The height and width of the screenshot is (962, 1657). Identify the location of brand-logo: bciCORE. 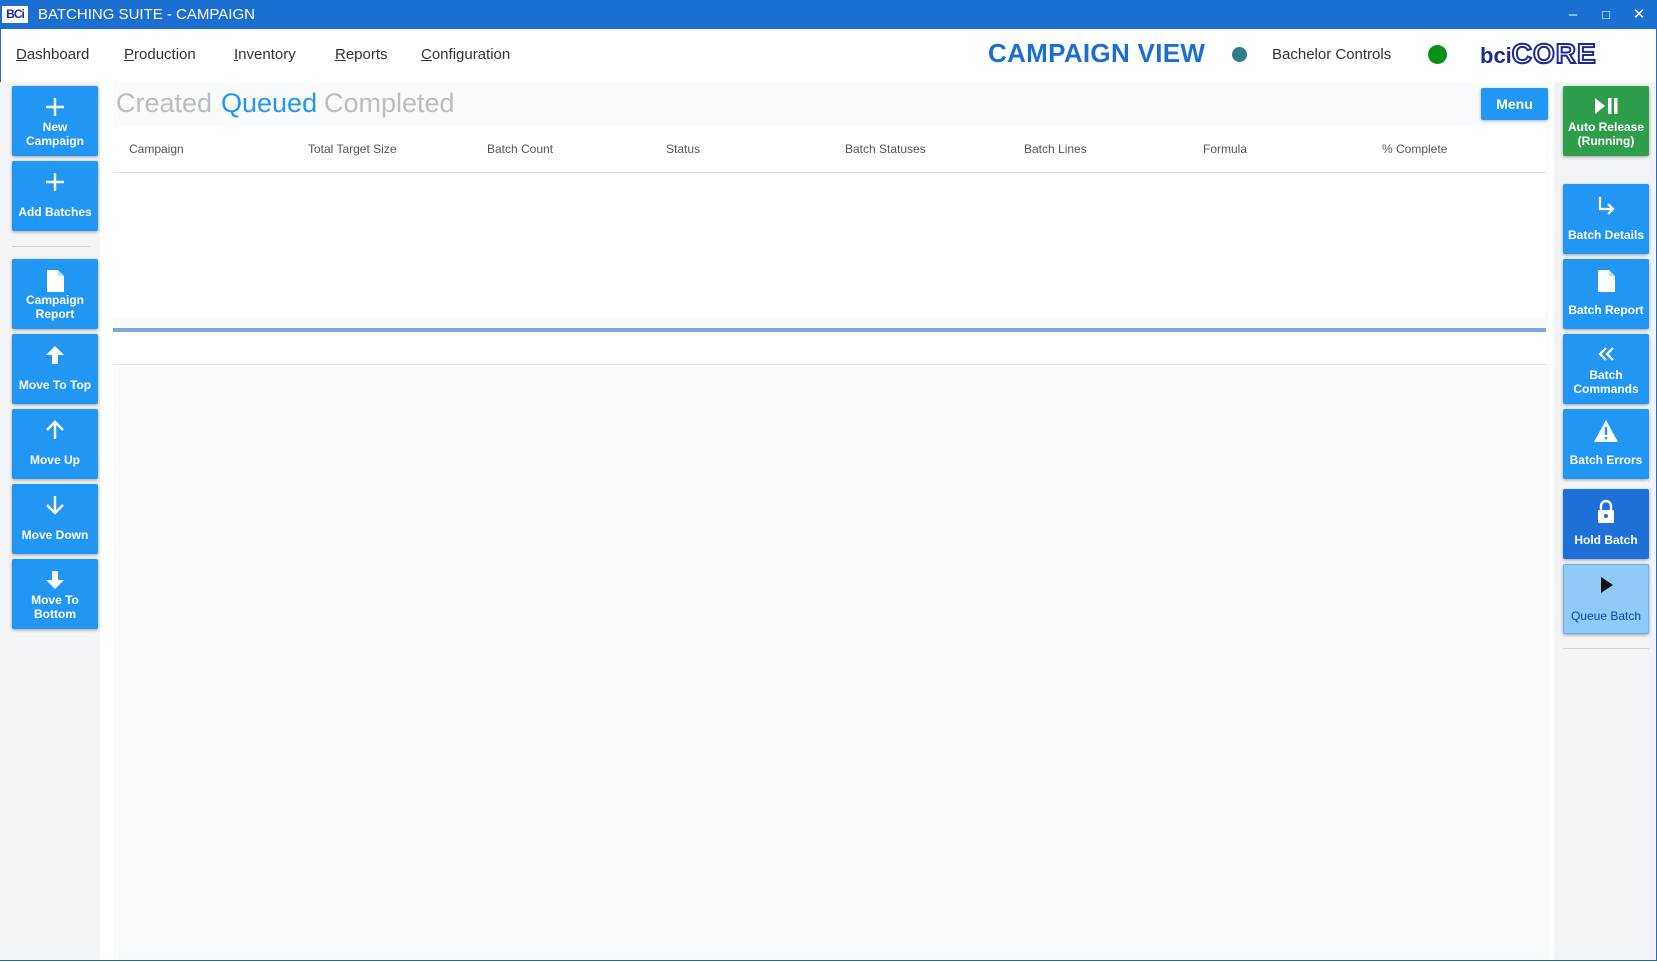
(1538, 53).